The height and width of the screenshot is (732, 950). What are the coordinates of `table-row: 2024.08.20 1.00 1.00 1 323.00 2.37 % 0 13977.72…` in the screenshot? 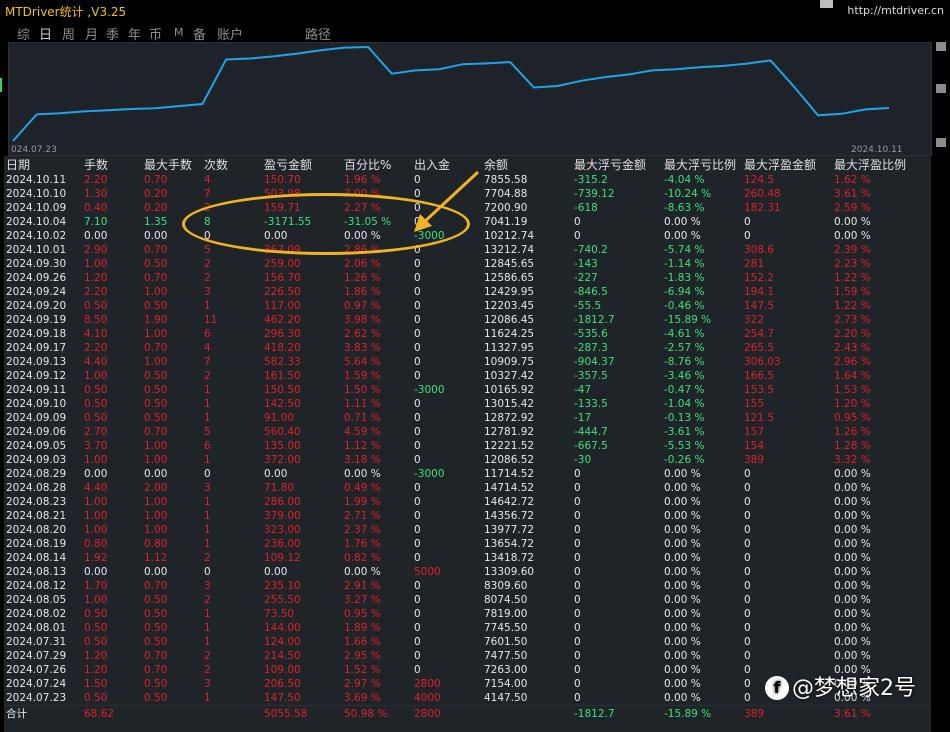 It's located at (467, 530).